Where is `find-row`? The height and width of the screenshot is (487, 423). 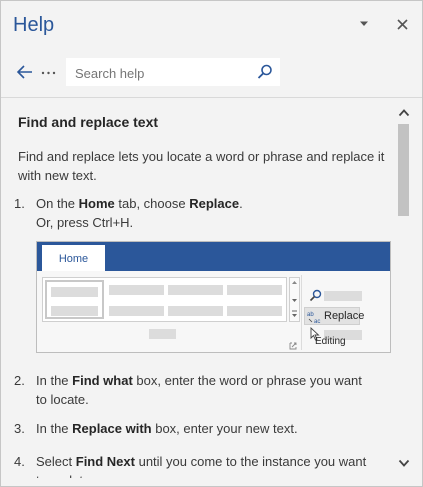 find-row is located at coordinates (335, 296).